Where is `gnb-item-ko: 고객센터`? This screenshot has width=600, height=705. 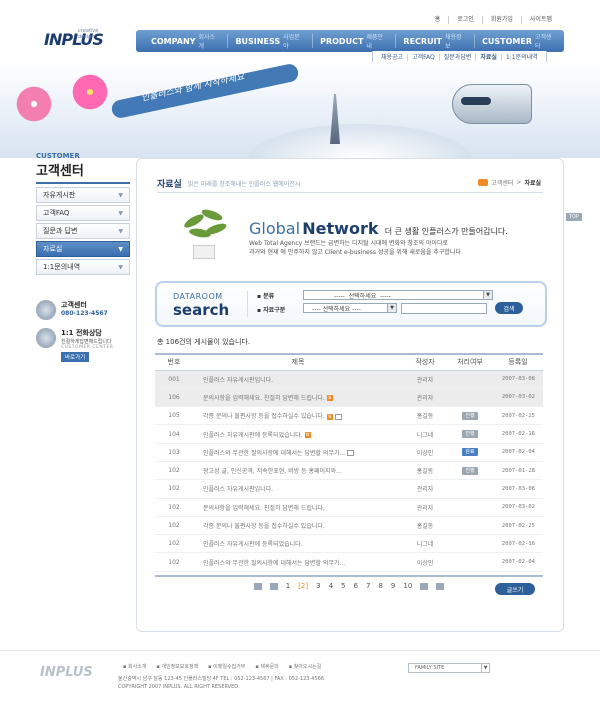
gnb-item-ko: 고객센터 is located at coordinates (543, 42).